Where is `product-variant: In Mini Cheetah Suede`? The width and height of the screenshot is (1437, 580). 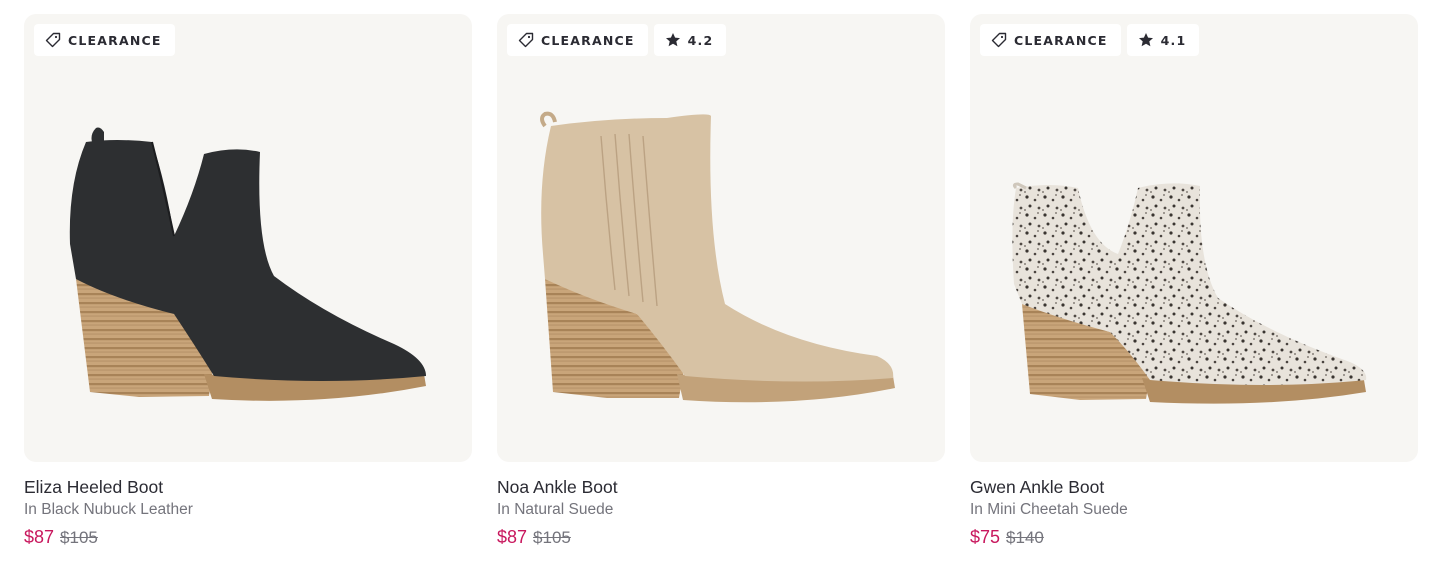 product-variant: In Mini Cheetah Suede is located at coordinates (1049, 509).